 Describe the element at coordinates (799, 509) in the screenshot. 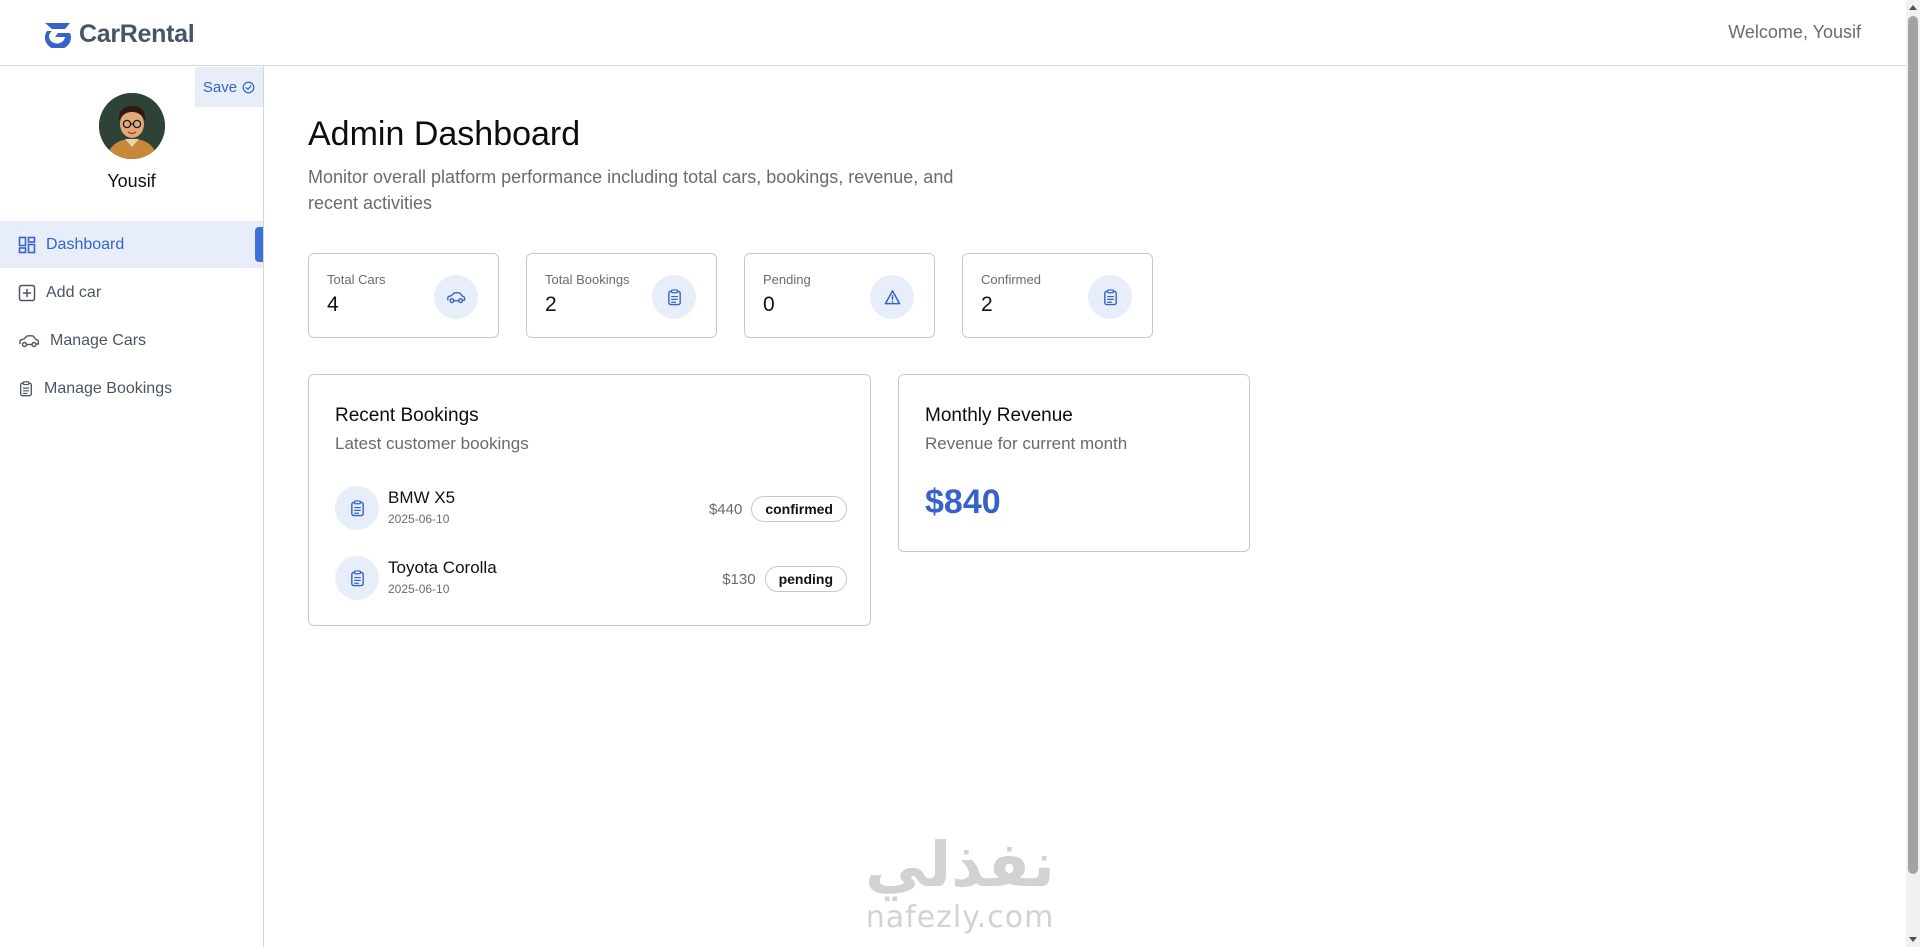

I see `status-badge: confirmed` at that location.